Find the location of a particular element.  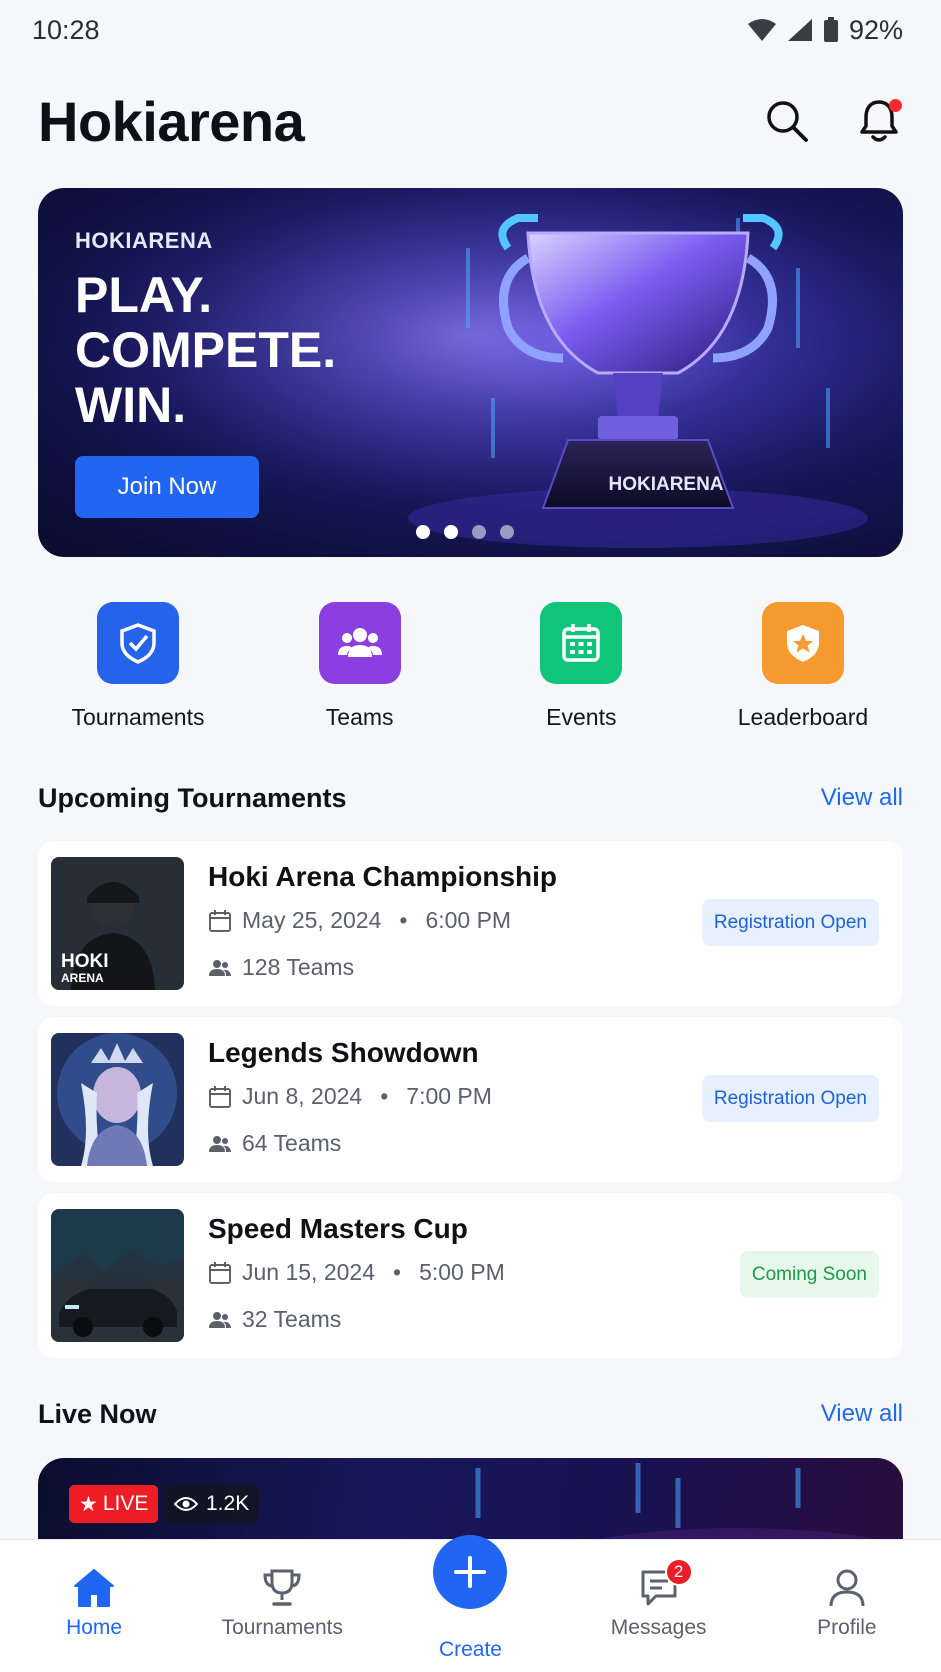

tournament-thumbnail: HOKI ARENA is located at coordinates (117, 923).